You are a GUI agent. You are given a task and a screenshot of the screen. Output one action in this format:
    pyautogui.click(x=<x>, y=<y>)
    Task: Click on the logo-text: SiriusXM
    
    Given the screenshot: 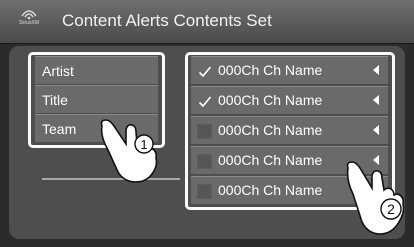 What is the action you would take?
    pyautogui.click(x=28, y=23)
    